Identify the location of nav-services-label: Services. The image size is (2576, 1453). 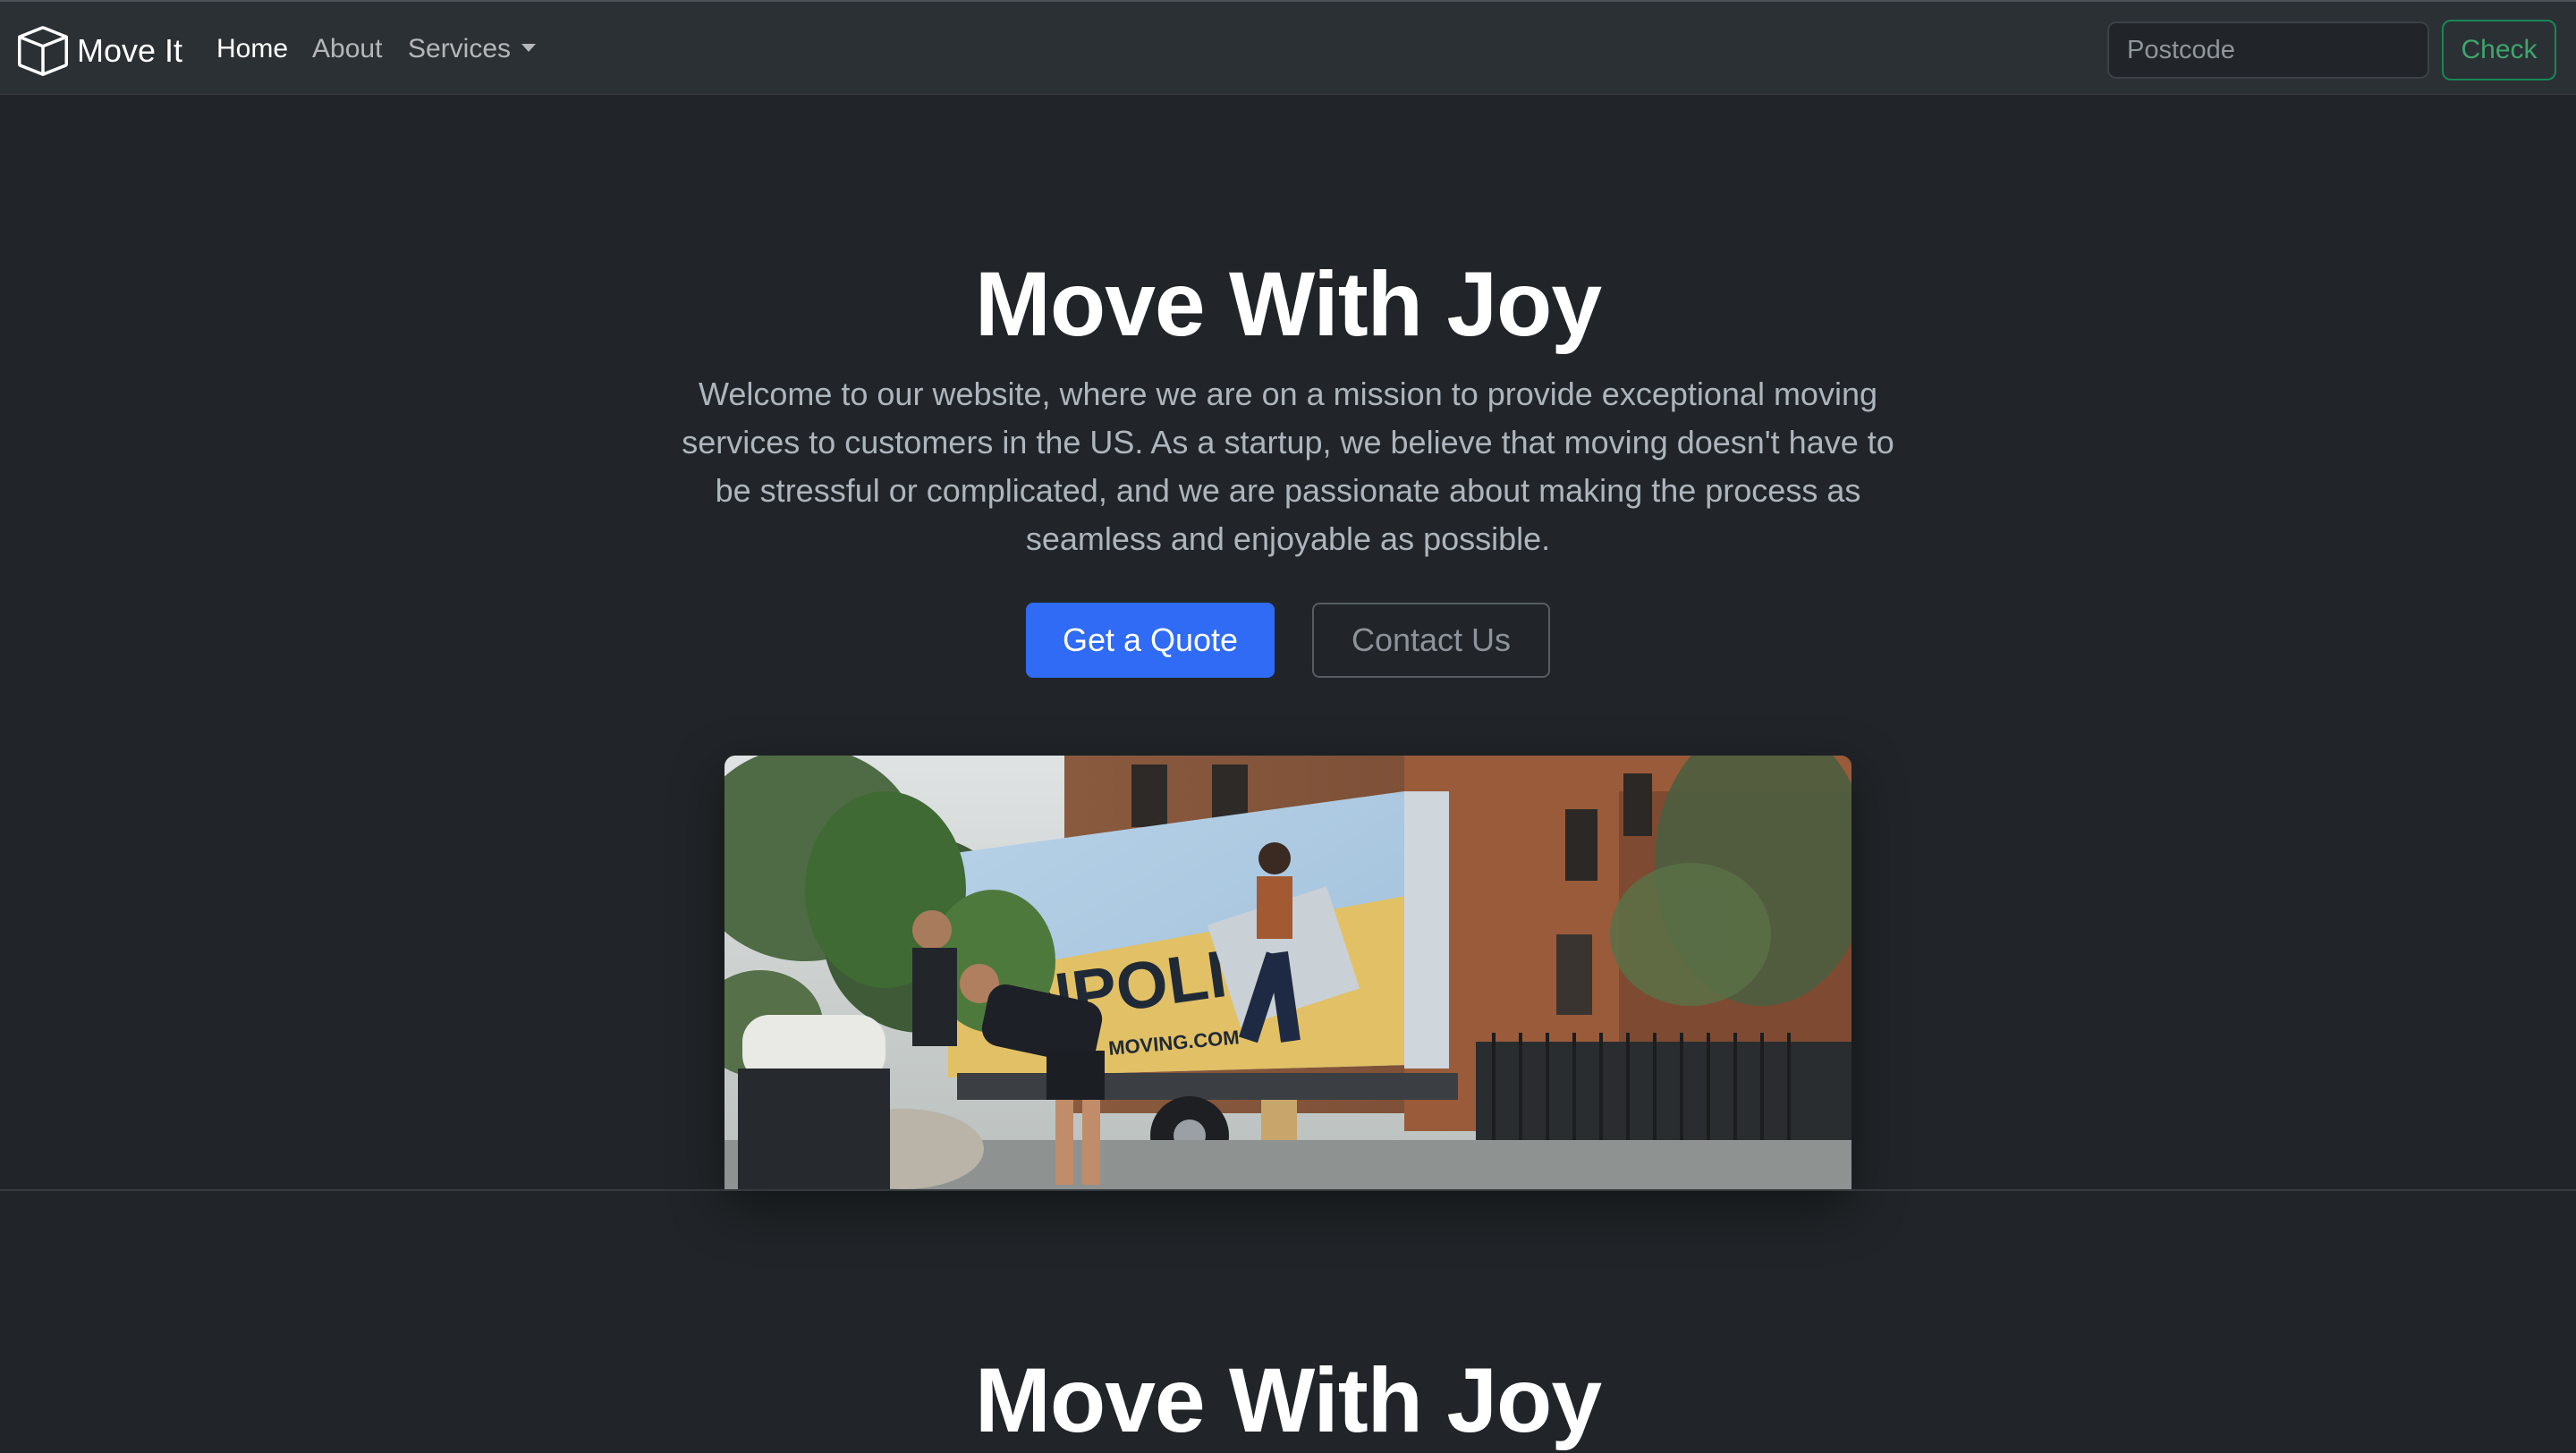
(460, 49).